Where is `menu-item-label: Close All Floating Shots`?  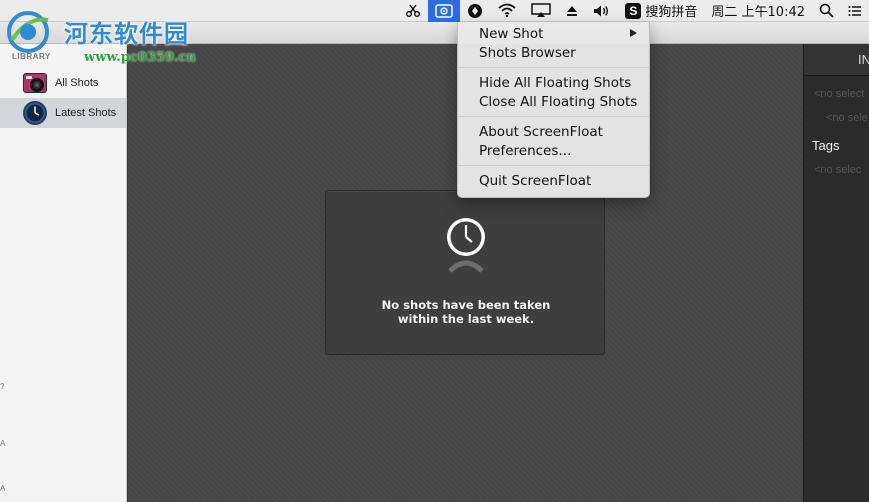 menu-item-label: Close All Floating Shots is located at coordinates (558, 101).